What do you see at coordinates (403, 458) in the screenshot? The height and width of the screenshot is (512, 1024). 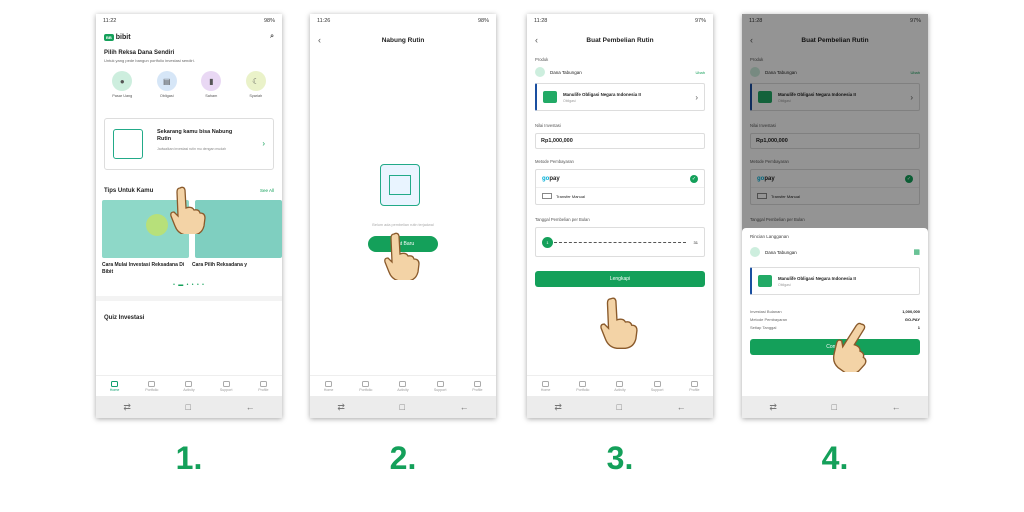 I see `step-number: 2.` at bounding box center [403, 458].